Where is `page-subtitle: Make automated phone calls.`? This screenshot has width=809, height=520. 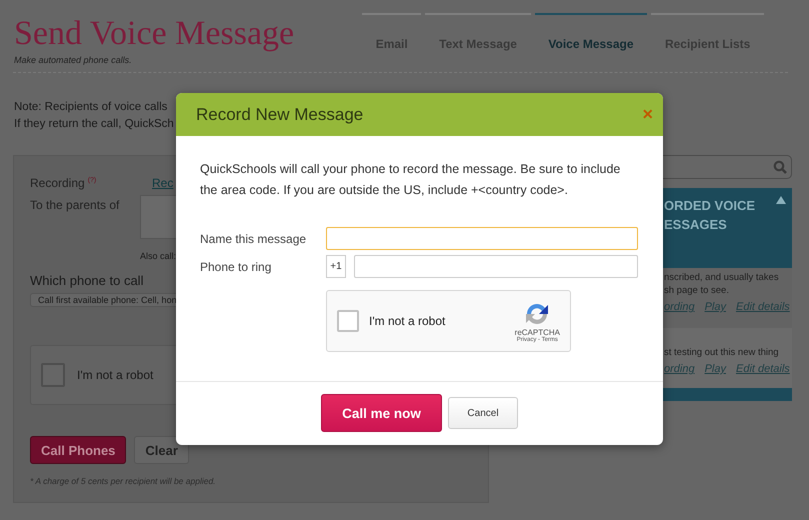 page-subtitle: Make automated phone calls. is located at coordinates (73, 60).